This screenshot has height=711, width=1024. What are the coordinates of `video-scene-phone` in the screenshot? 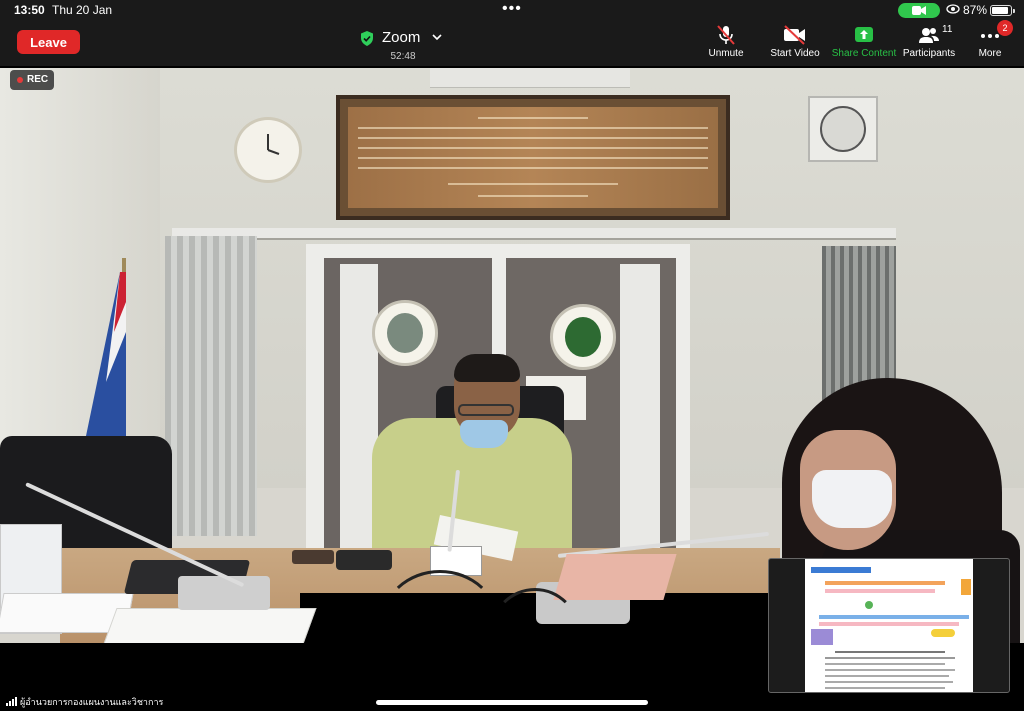 It's located at (313, 557).